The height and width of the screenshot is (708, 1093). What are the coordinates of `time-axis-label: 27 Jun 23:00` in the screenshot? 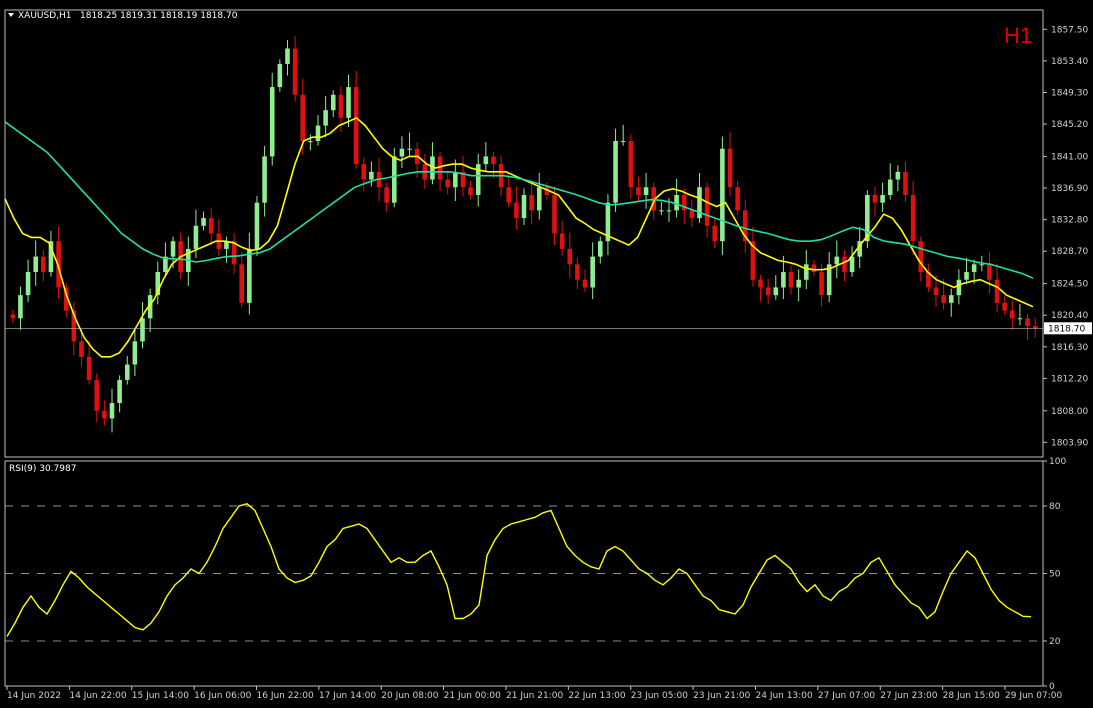 It's located at (908, 696).